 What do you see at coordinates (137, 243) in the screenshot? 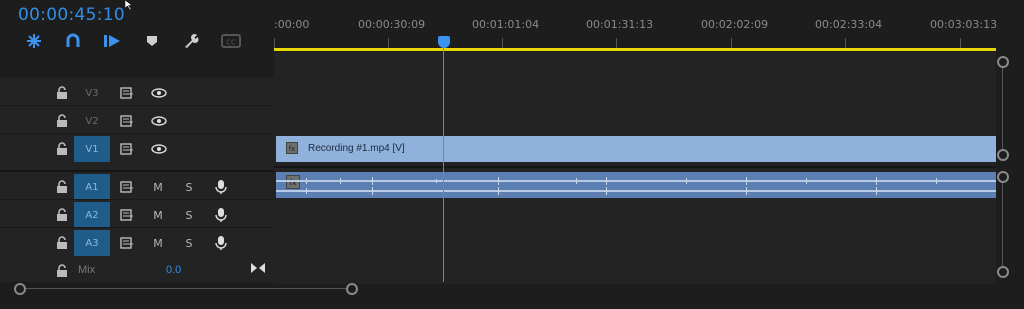
I see `track-header-a3: A3 M S` at bounding box center [137, 243].